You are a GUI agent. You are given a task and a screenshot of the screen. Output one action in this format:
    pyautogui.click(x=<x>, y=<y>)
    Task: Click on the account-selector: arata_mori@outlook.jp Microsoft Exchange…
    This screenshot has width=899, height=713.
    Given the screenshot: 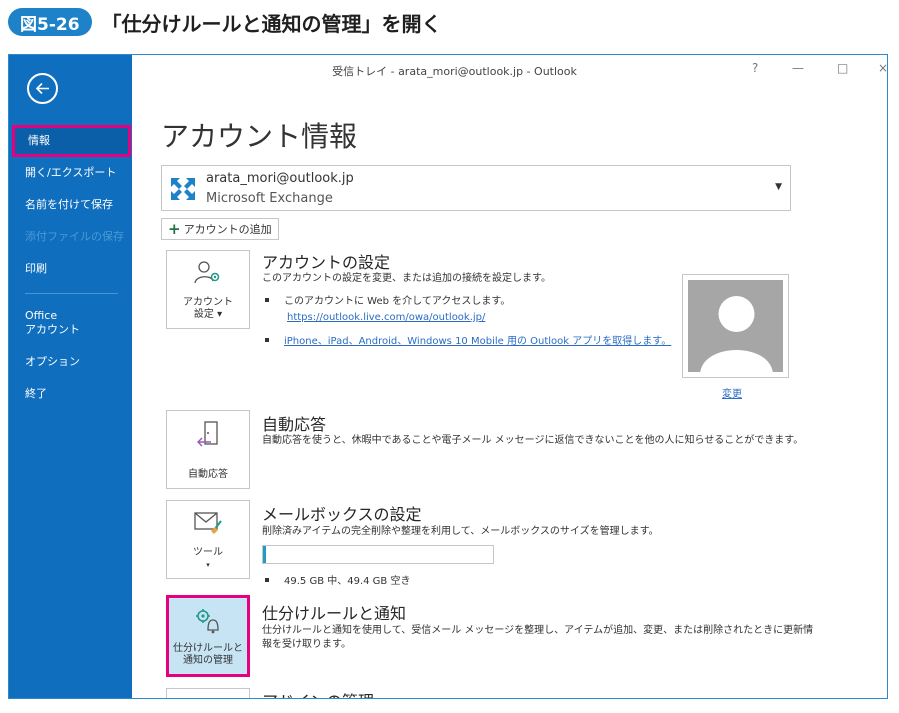 What is the action you would take?
    pyautogui.click(x=476, y=188)
    